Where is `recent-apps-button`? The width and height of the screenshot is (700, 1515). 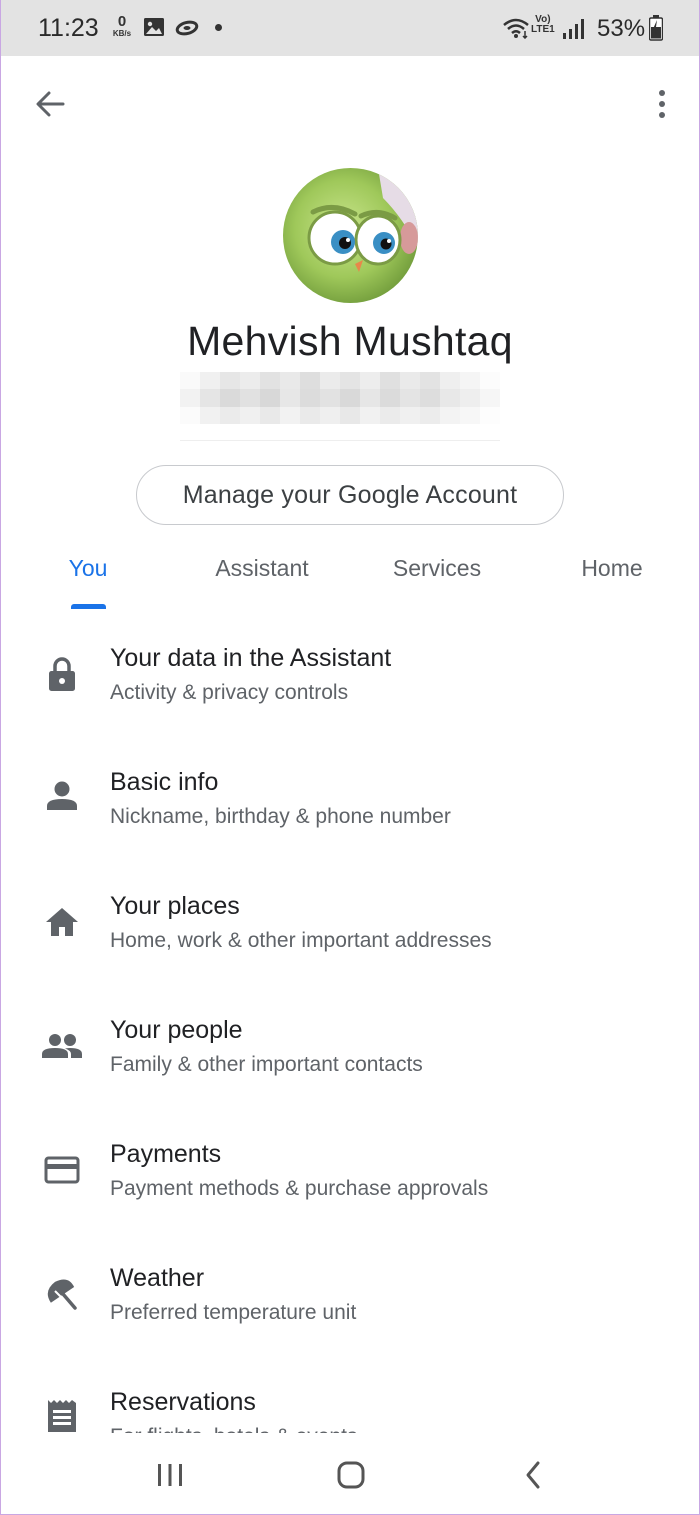
recent-apps-button is located at coordinates (170, 1475).